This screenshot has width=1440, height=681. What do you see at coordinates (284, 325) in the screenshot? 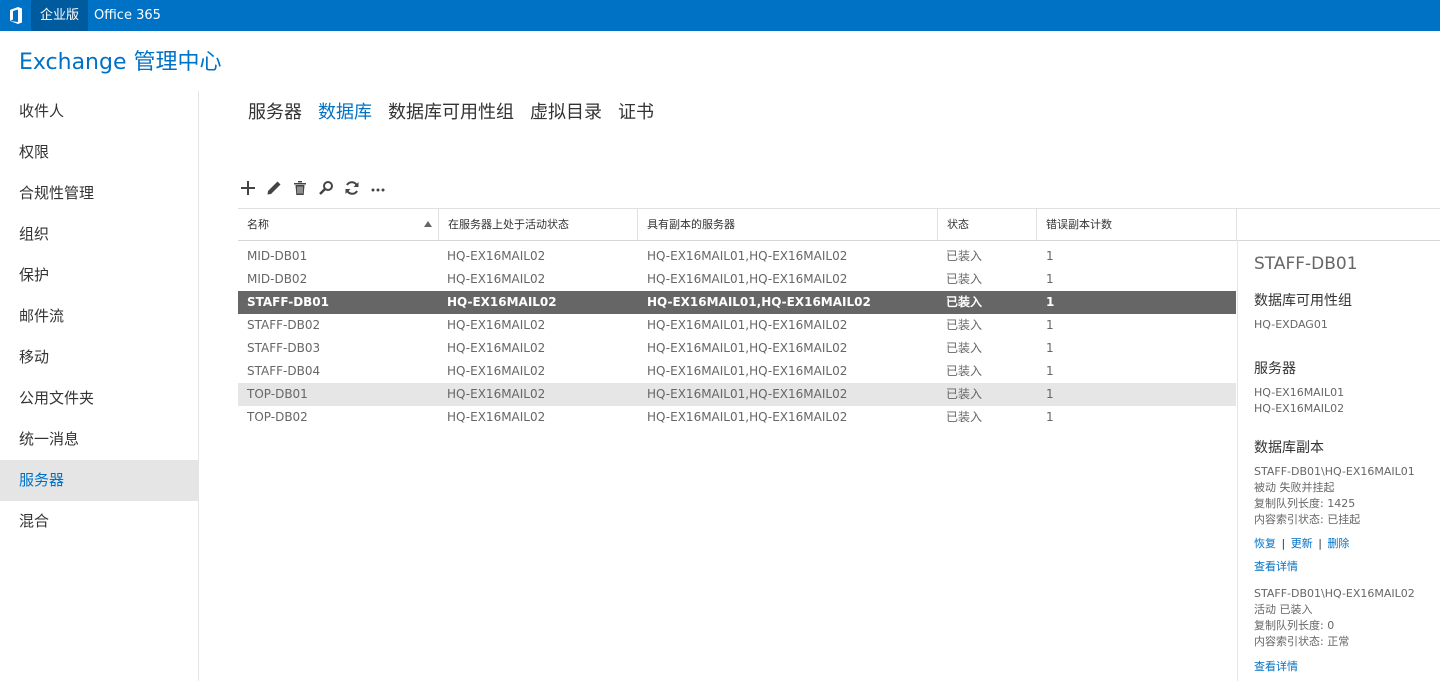
I see `cell-name: STAFF-DB02` at bounding box center [284, 325].